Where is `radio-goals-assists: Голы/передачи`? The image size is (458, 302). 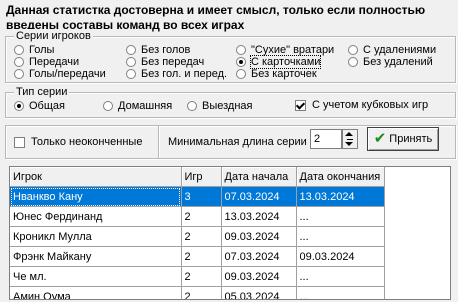 radio-goals-assists: Голы/передачи is located at coordinates (60, 74).